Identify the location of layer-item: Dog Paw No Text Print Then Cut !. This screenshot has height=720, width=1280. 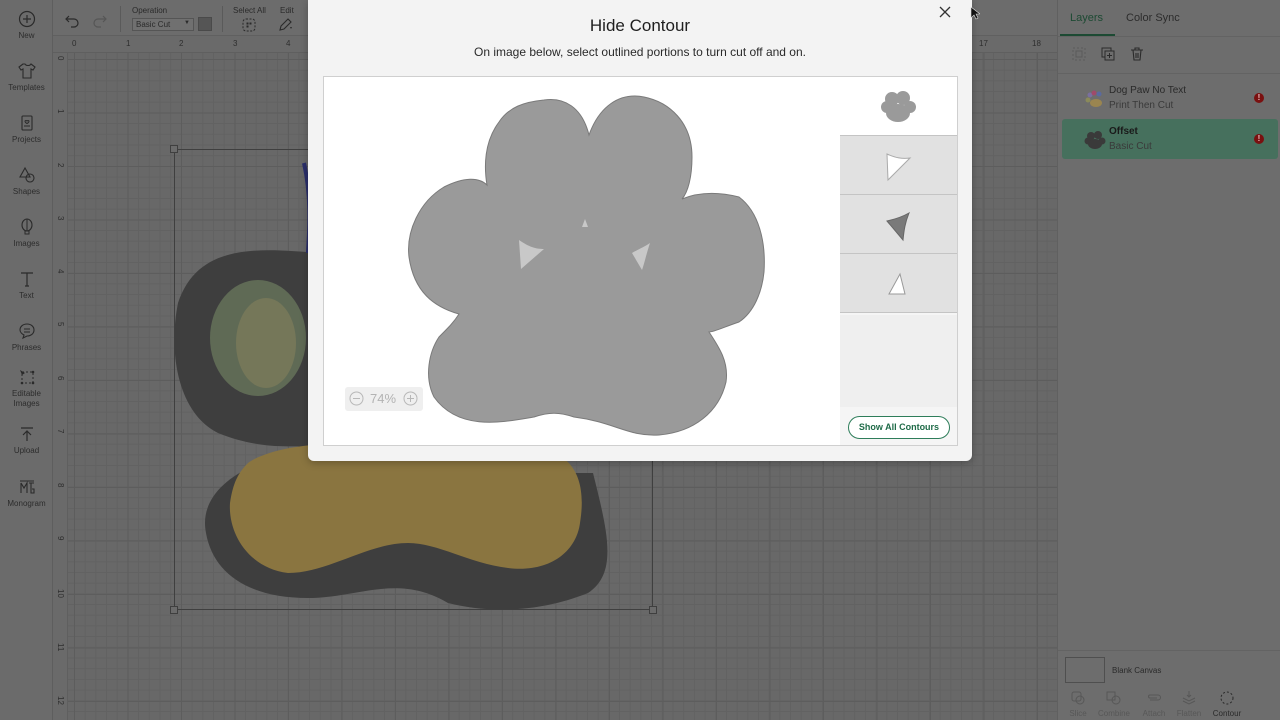
(1170, 98).